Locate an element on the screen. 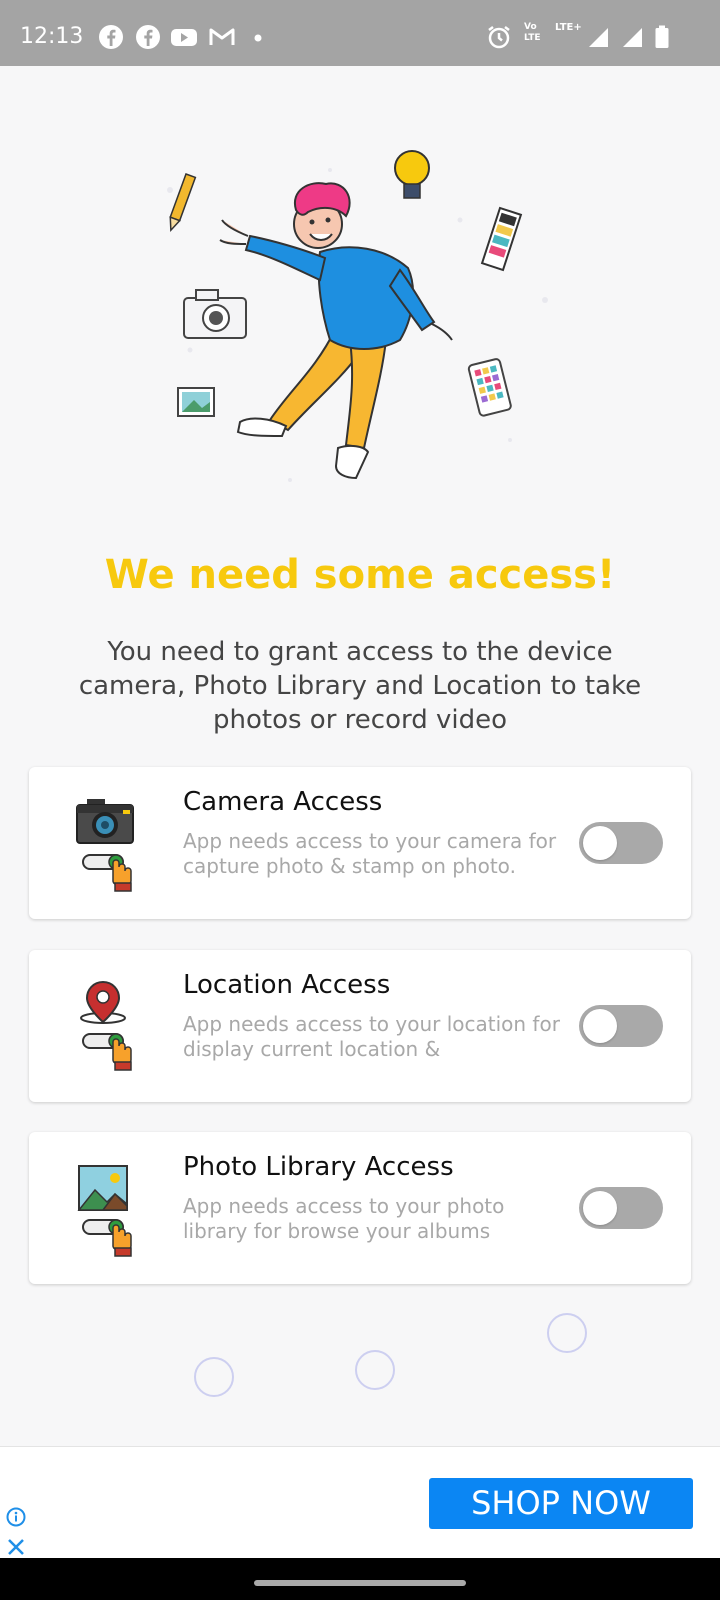 The image size is (720, 1600). dot-icon is located at coordinates (258, 38).